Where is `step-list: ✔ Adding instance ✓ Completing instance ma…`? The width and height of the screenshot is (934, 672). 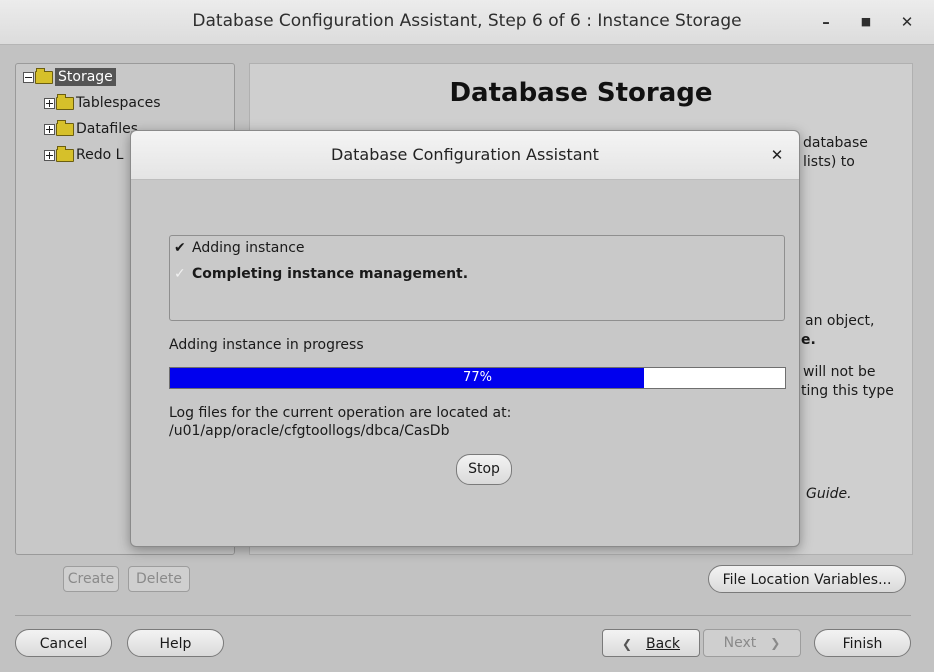
step-list: ✔ Adding instance ✓ Completing instance ma… is located at coordinates (477, 278).